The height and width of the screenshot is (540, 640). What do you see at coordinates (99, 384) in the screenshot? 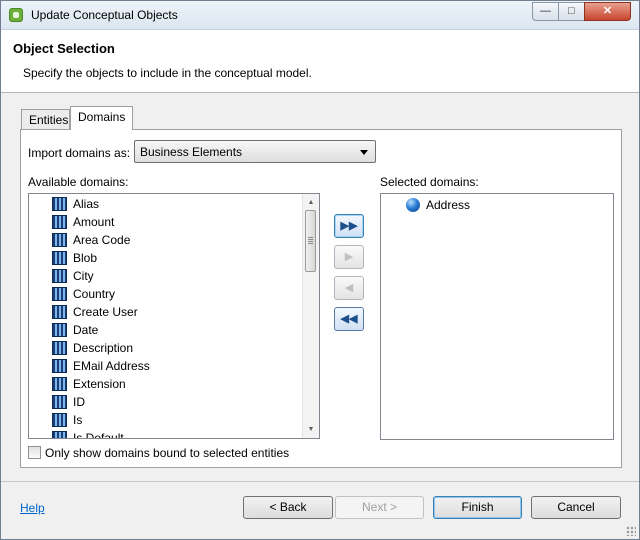
I see `domain-label: Extension` at bounding box center [99, 384].